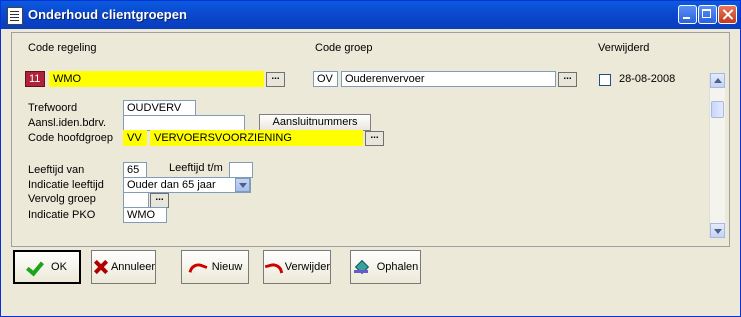 This screenshot has height=317, width=741. I want to click on header-verwijderd: Verwijderd, so click(624, 48).